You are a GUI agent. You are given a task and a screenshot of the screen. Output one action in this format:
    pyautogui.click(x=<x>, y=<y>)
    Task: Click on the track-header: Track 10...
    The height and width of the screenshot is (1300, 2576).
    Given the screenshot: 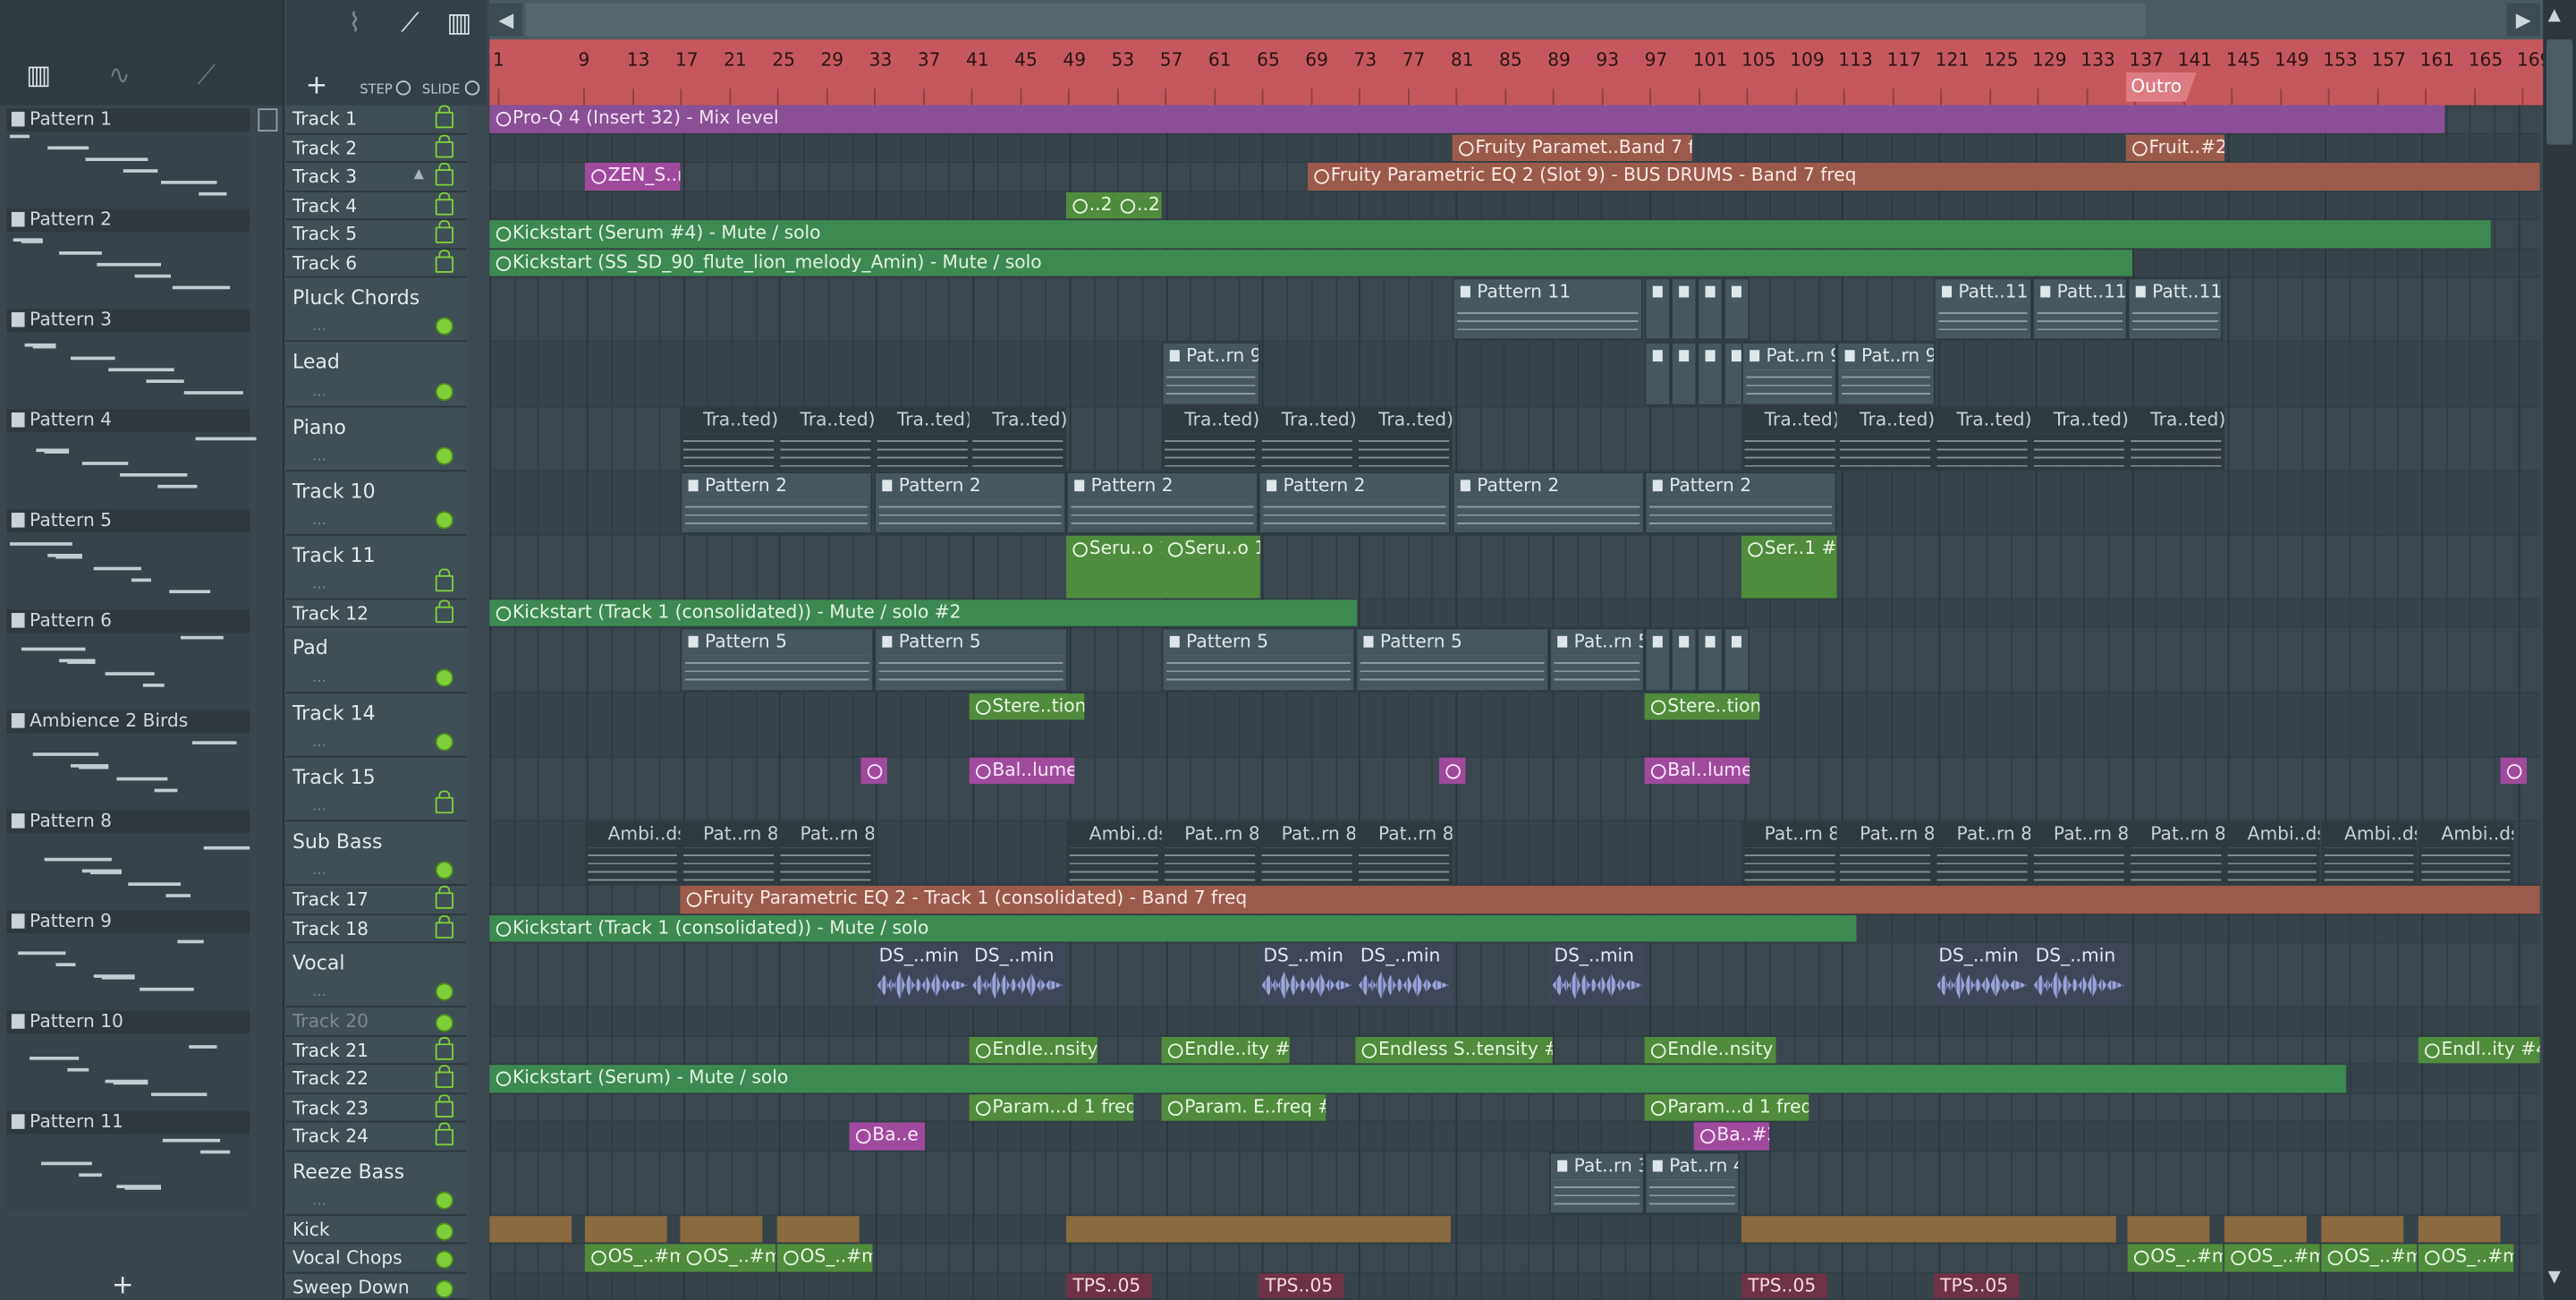 What is the action you would take?
    pyautogui.click(x=376, y=504)
    